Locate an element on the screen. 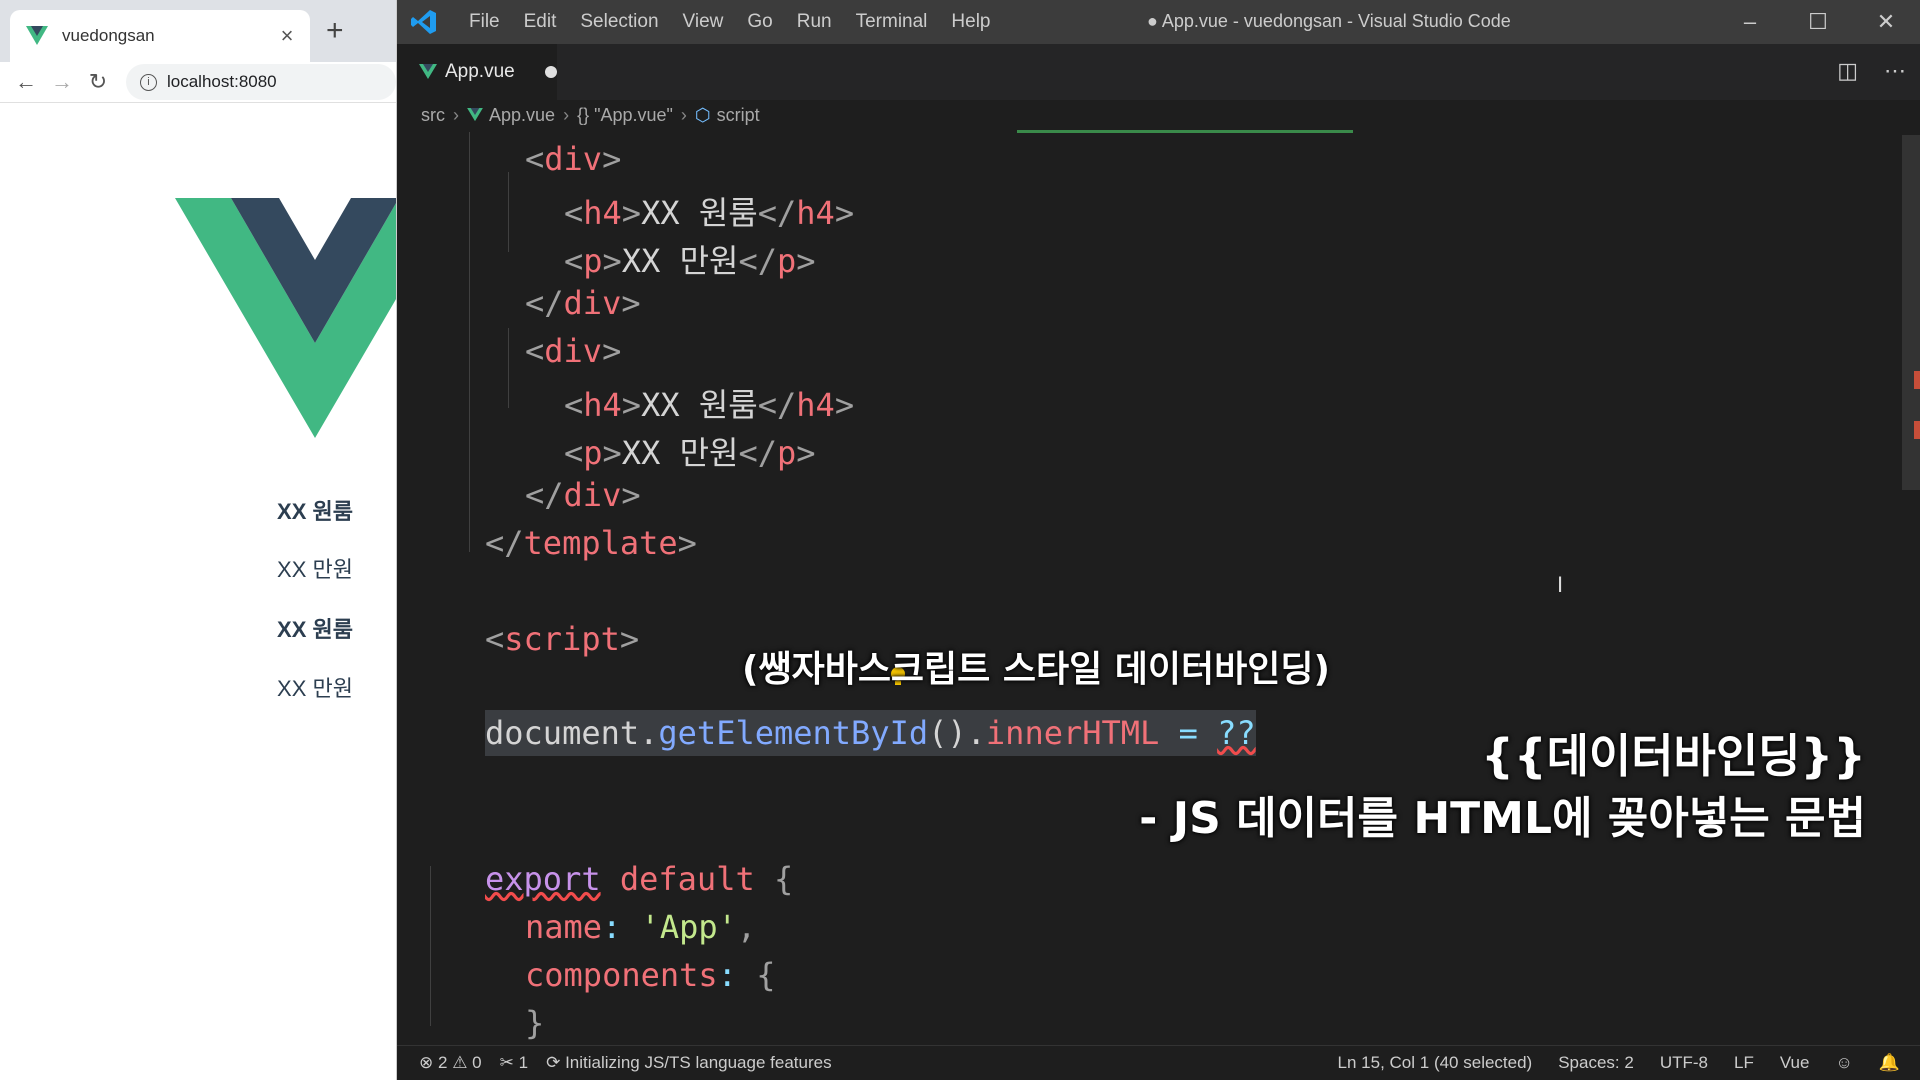  code-line: components: { is located at coordinates (650, 975).